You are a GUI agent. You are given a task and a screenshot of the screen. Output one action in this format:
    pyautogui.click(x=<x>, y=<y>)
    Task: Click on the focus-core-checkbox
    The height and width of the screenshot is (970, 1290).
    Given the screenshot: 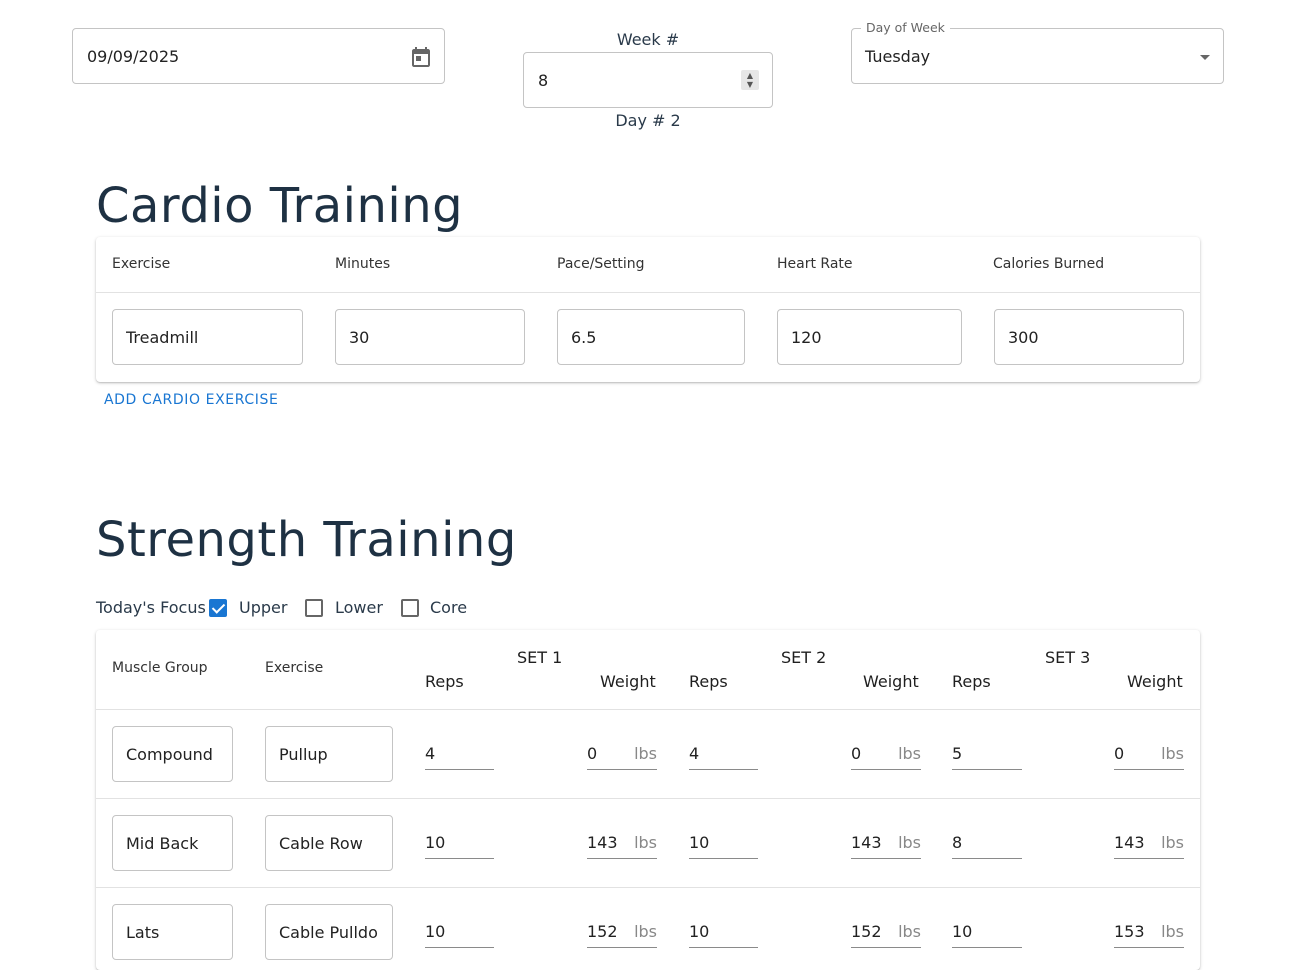 What is the action you would take?
    pyautogui.click(x=410, y=608)
    